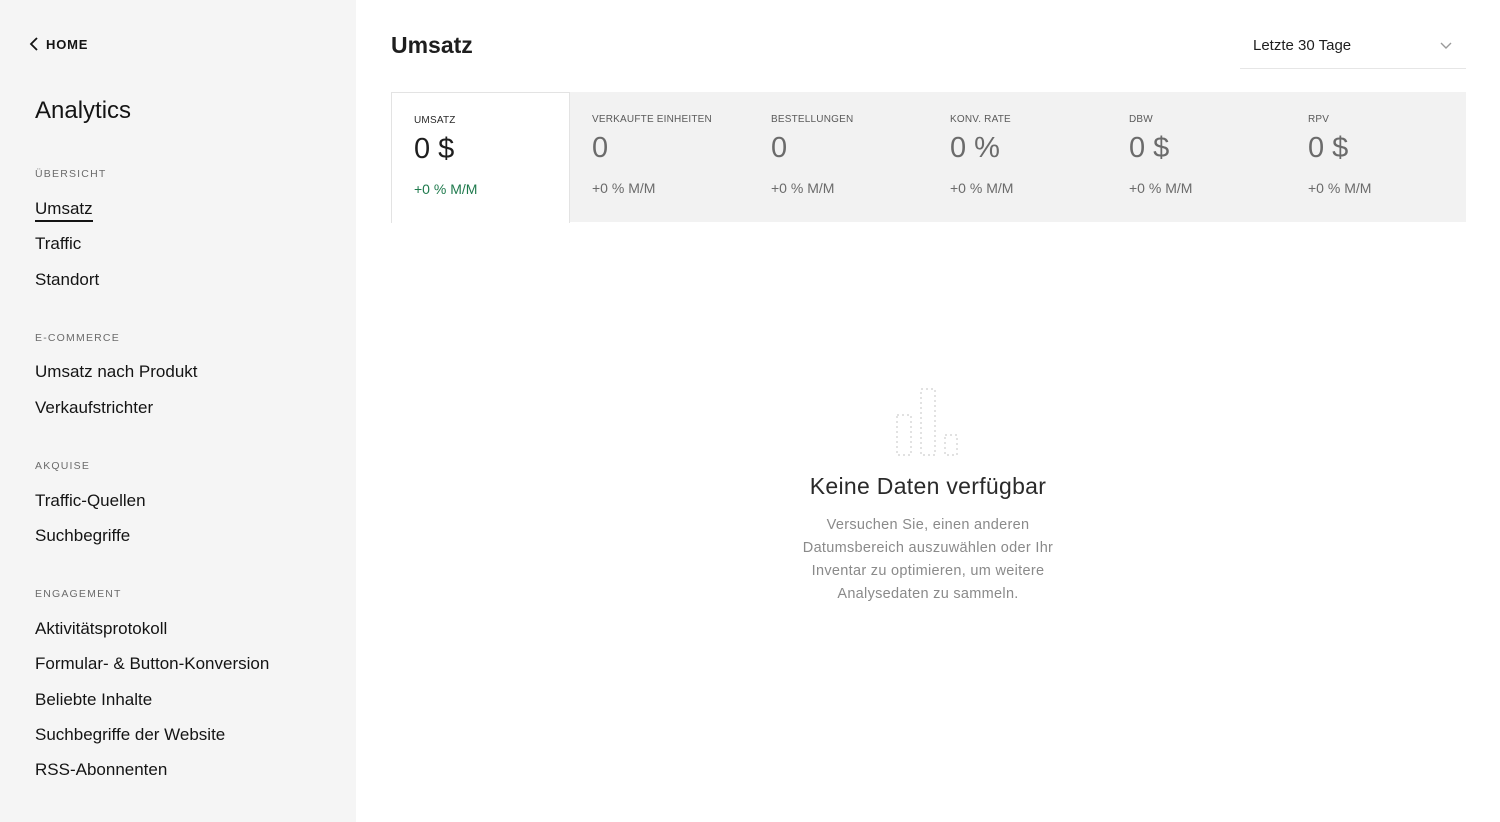 The image size is (1500, 822). I want to click on metric-label: VERKAUFTE EINHEITEN, so click(652, 119).